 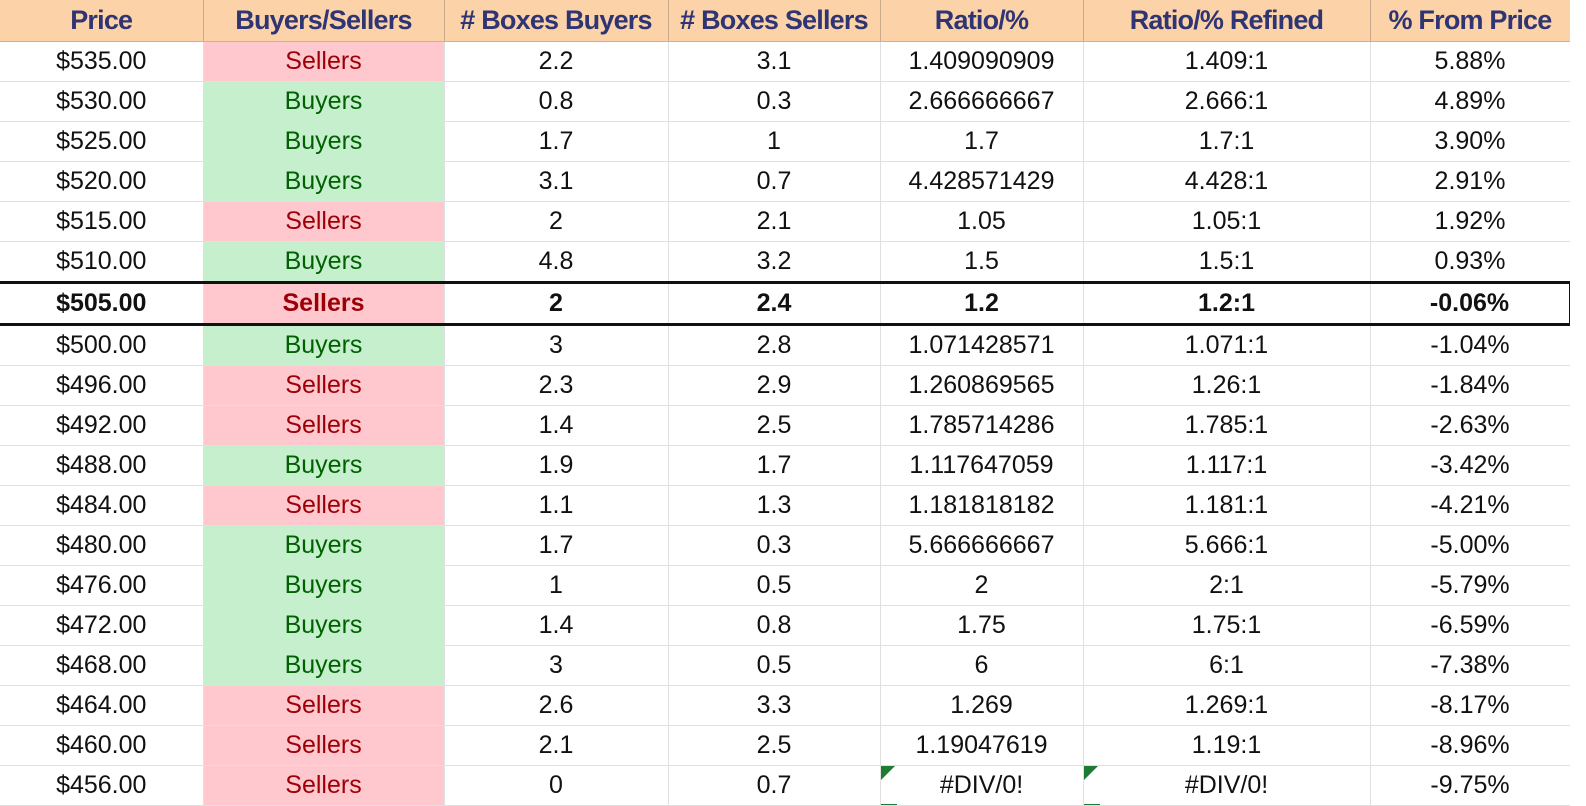 What do you see at coordinates (1227, 303) in the screenshot?
I see `cell-ratio-refined: 1.2:1` at bounding box center [1227, 303].